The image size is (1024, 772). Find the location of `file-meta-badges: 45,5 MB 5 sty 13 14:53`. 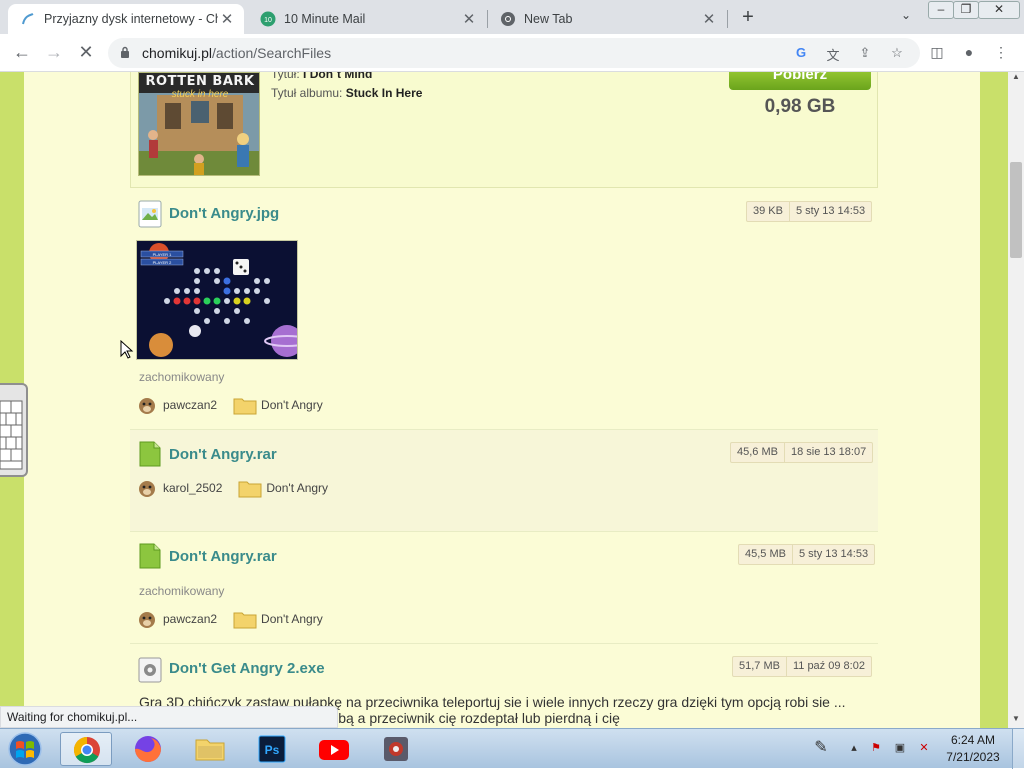

file-meta-badges: 45,5 MB 5 sty 13 14:53 is located at coordinates (807, 554).